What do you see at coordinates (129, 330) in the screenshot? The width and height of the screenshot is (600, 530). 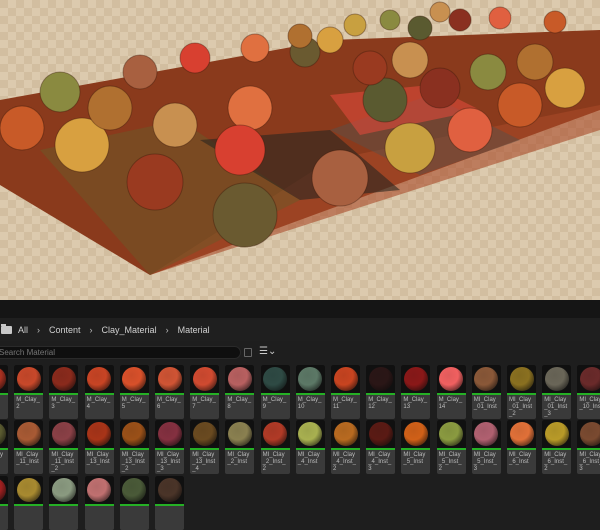 I see `breadcrumb-clay-material: Clay_Material` at bounding box center [129, 330].